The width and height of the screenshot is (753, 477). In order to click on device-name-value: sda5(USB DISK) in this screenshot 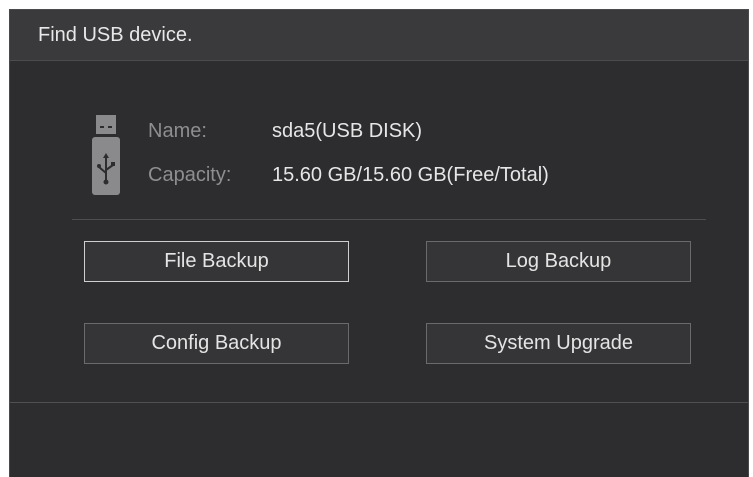, I will do `click(347, 131)`.